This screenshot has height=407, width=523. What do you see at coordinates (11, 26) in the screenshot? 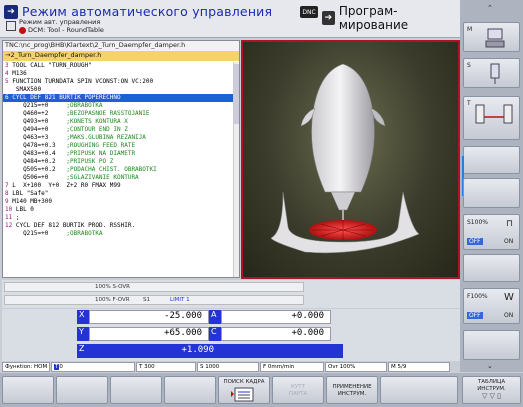
I see `sub-mode-icon` at bounding box center [11, 26].